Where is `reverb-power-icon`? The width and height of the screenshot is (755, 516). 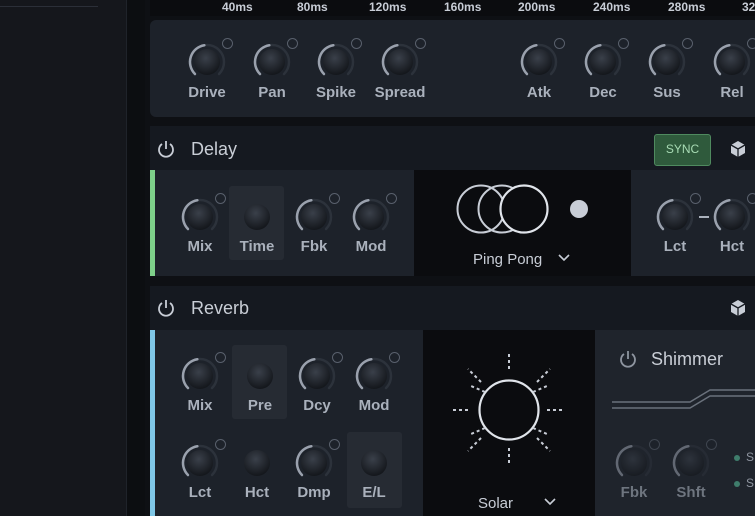 reverb-power-icon is located at coordinates (166, 308).